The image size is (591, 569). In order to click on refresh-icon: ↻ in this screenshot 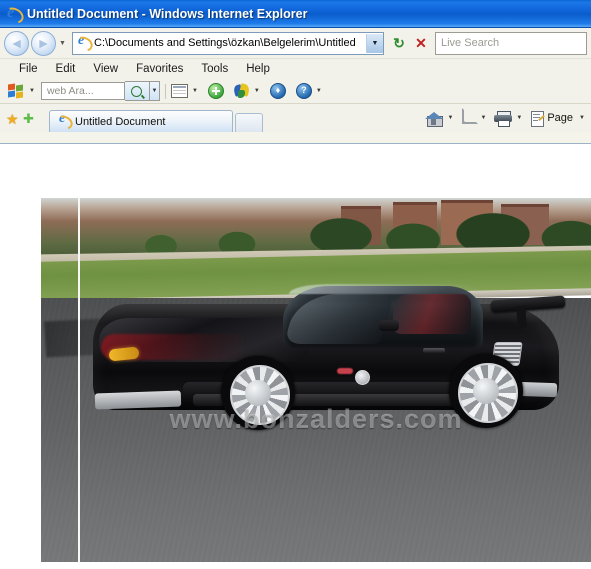, I will do `click(399, 42)`.